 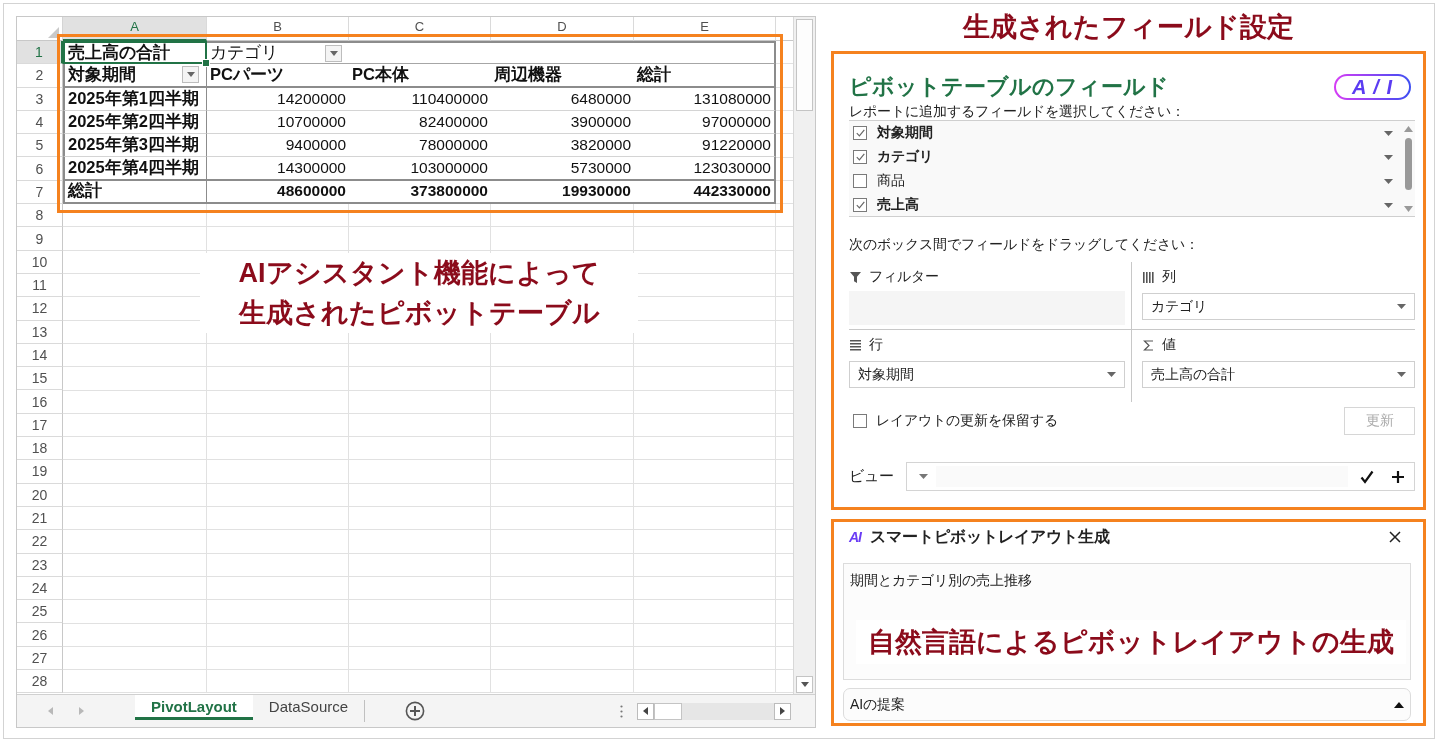 I want to click on row-header: 24, so click(x=40, y=588).